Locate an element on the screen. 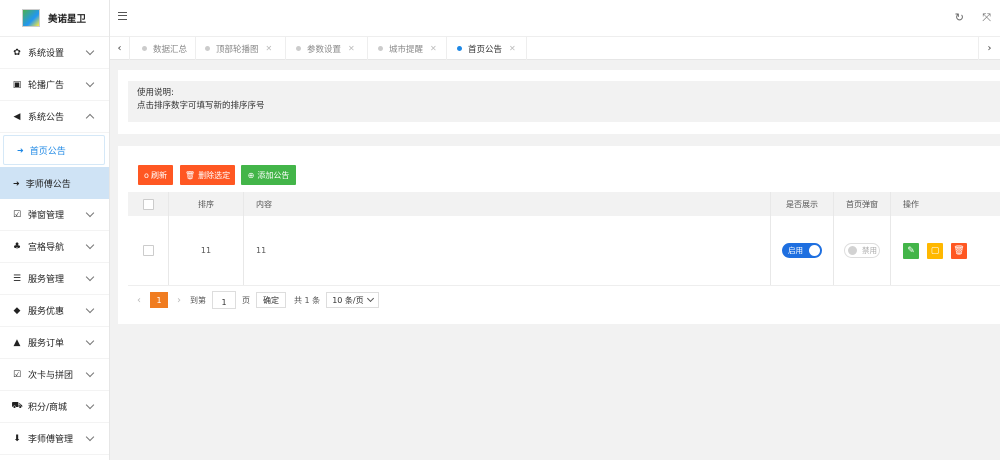 The image size is (1000, 460). page-size-value: 10 条/页 is located at coordinates (348, 300).